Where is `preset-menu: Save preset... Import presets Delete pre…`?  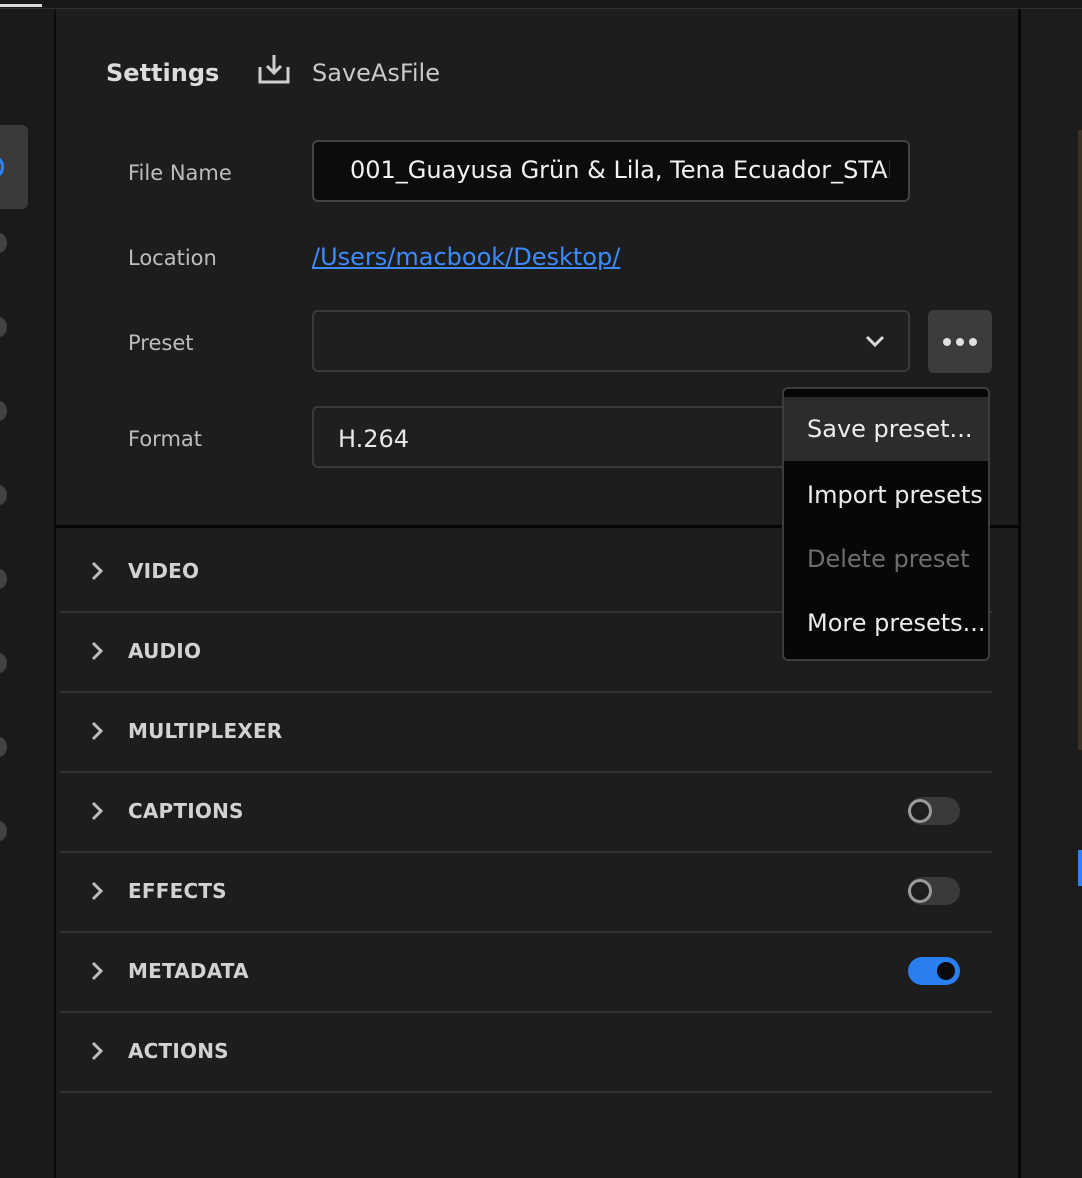 preset-menu: Save preset... Import presets Delete pre… is located at coordinates (886, 524).